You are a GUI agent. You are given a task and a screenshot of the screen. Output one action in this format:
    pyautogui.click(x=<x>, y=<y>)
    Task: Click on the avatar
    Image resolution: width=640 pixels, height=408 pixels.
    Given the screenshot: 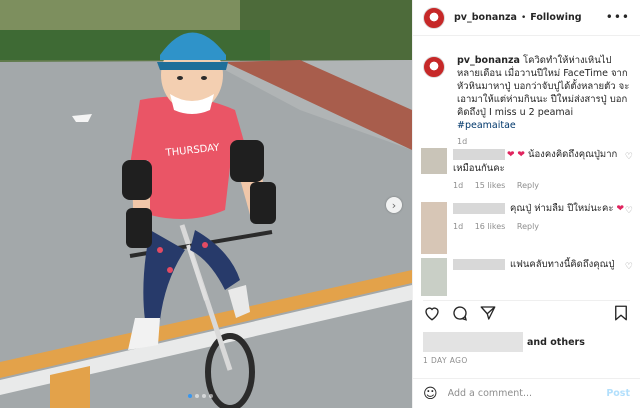 What is the action you would take?
    pyautogui.click(x=434, y=17)
    